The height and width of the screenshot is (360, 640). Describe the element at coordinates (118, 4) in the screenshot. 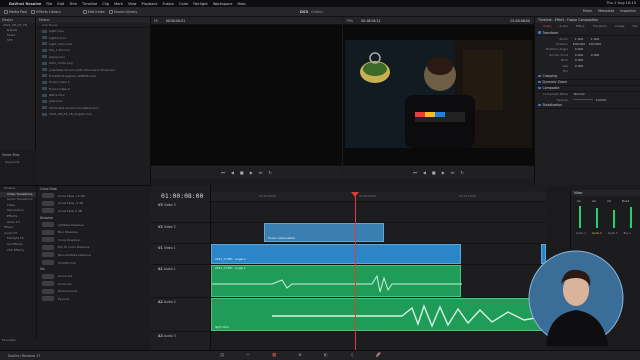

I see `menu-mark: Mark` at that location.